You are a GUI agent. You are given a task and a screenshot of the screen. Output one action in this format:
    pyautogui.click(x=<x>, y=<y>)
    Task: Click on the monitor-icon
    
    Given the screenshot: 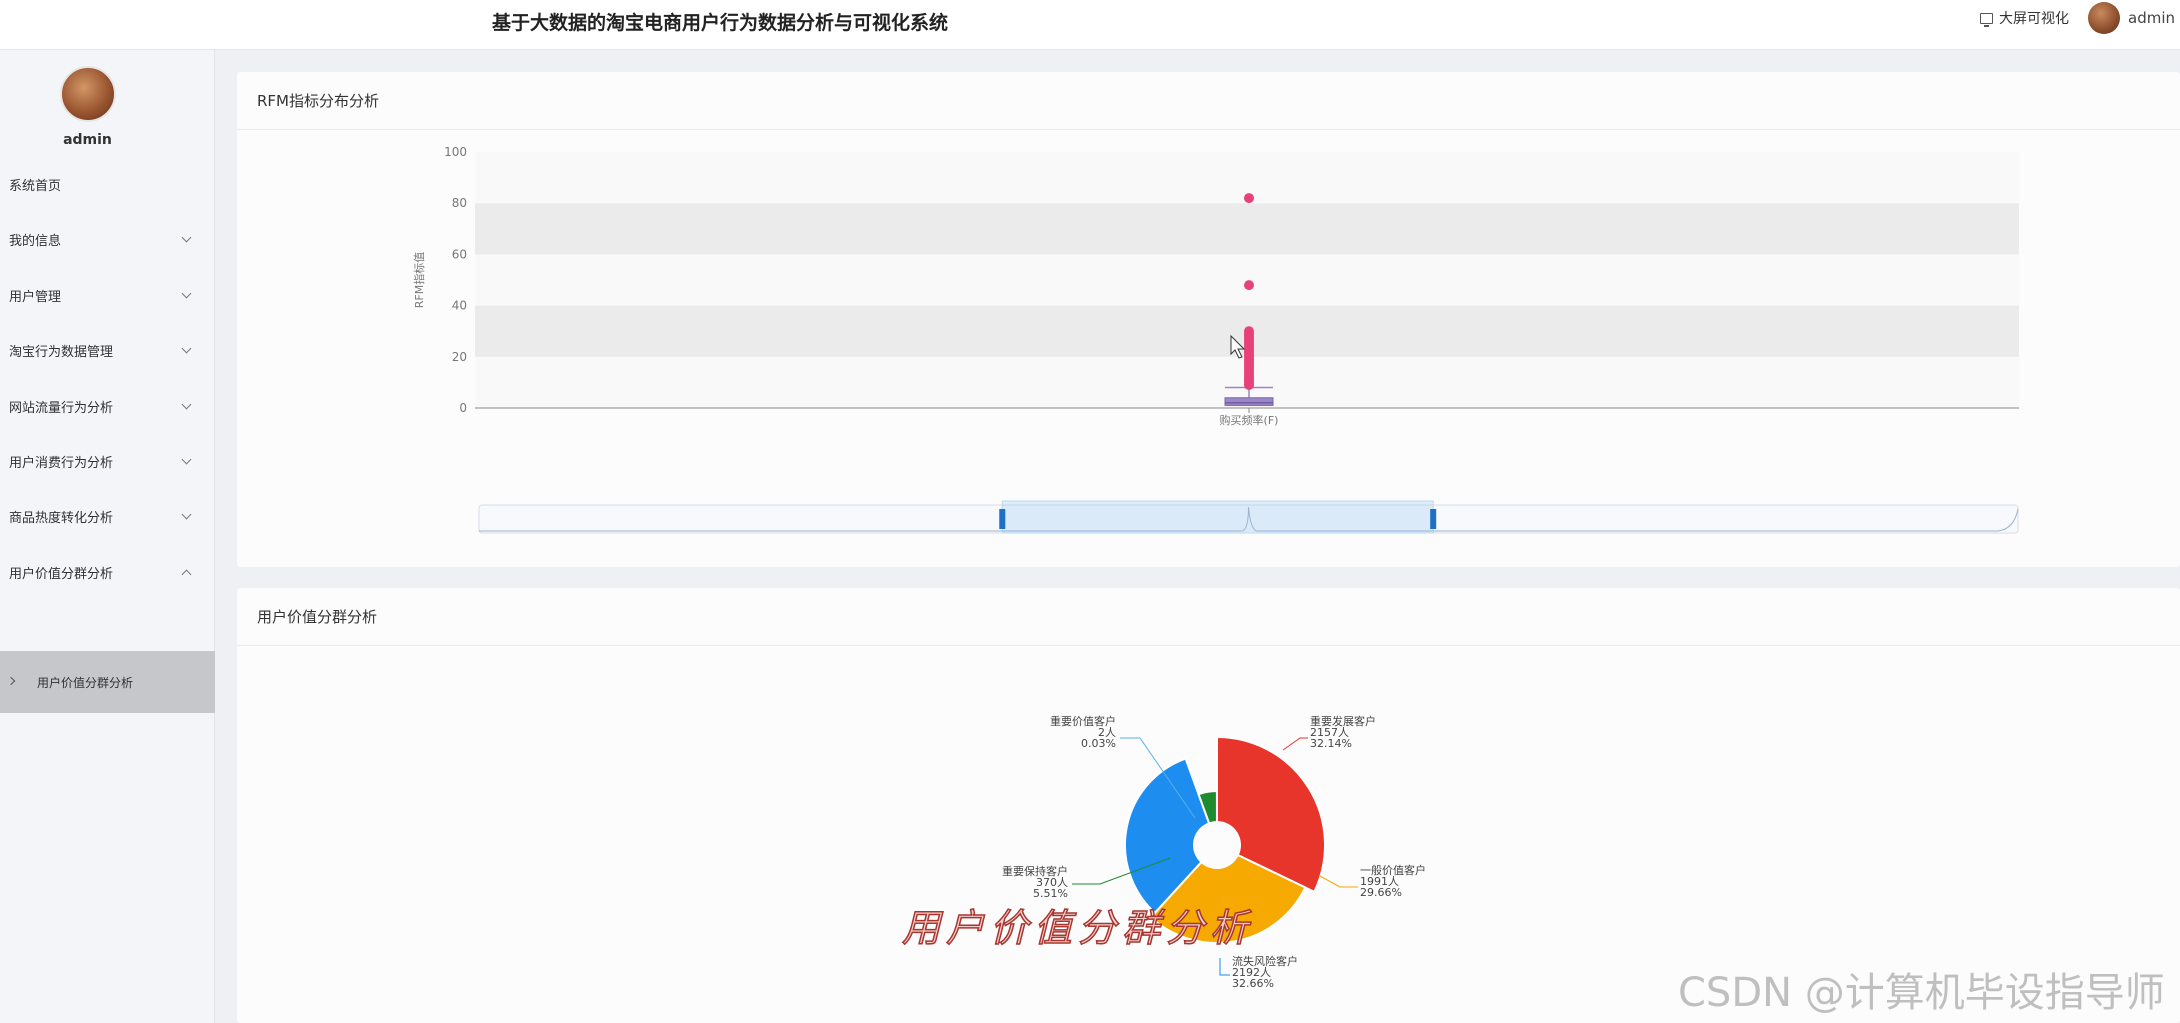 What is the action you would take?
    pyautogui.click(x=1986, y=19)
    